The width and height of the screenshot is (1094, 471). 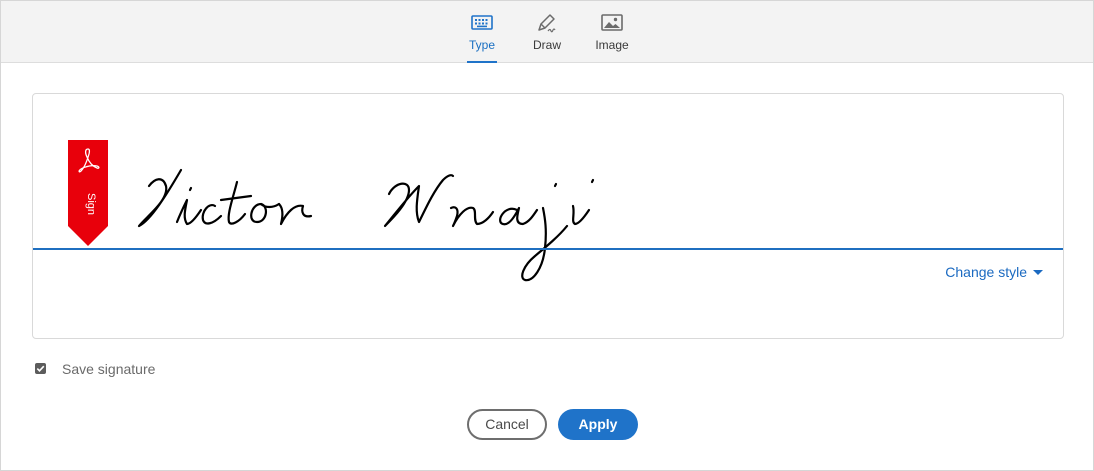 I want to click on keyboard-icon, so click(x=482, y=22).